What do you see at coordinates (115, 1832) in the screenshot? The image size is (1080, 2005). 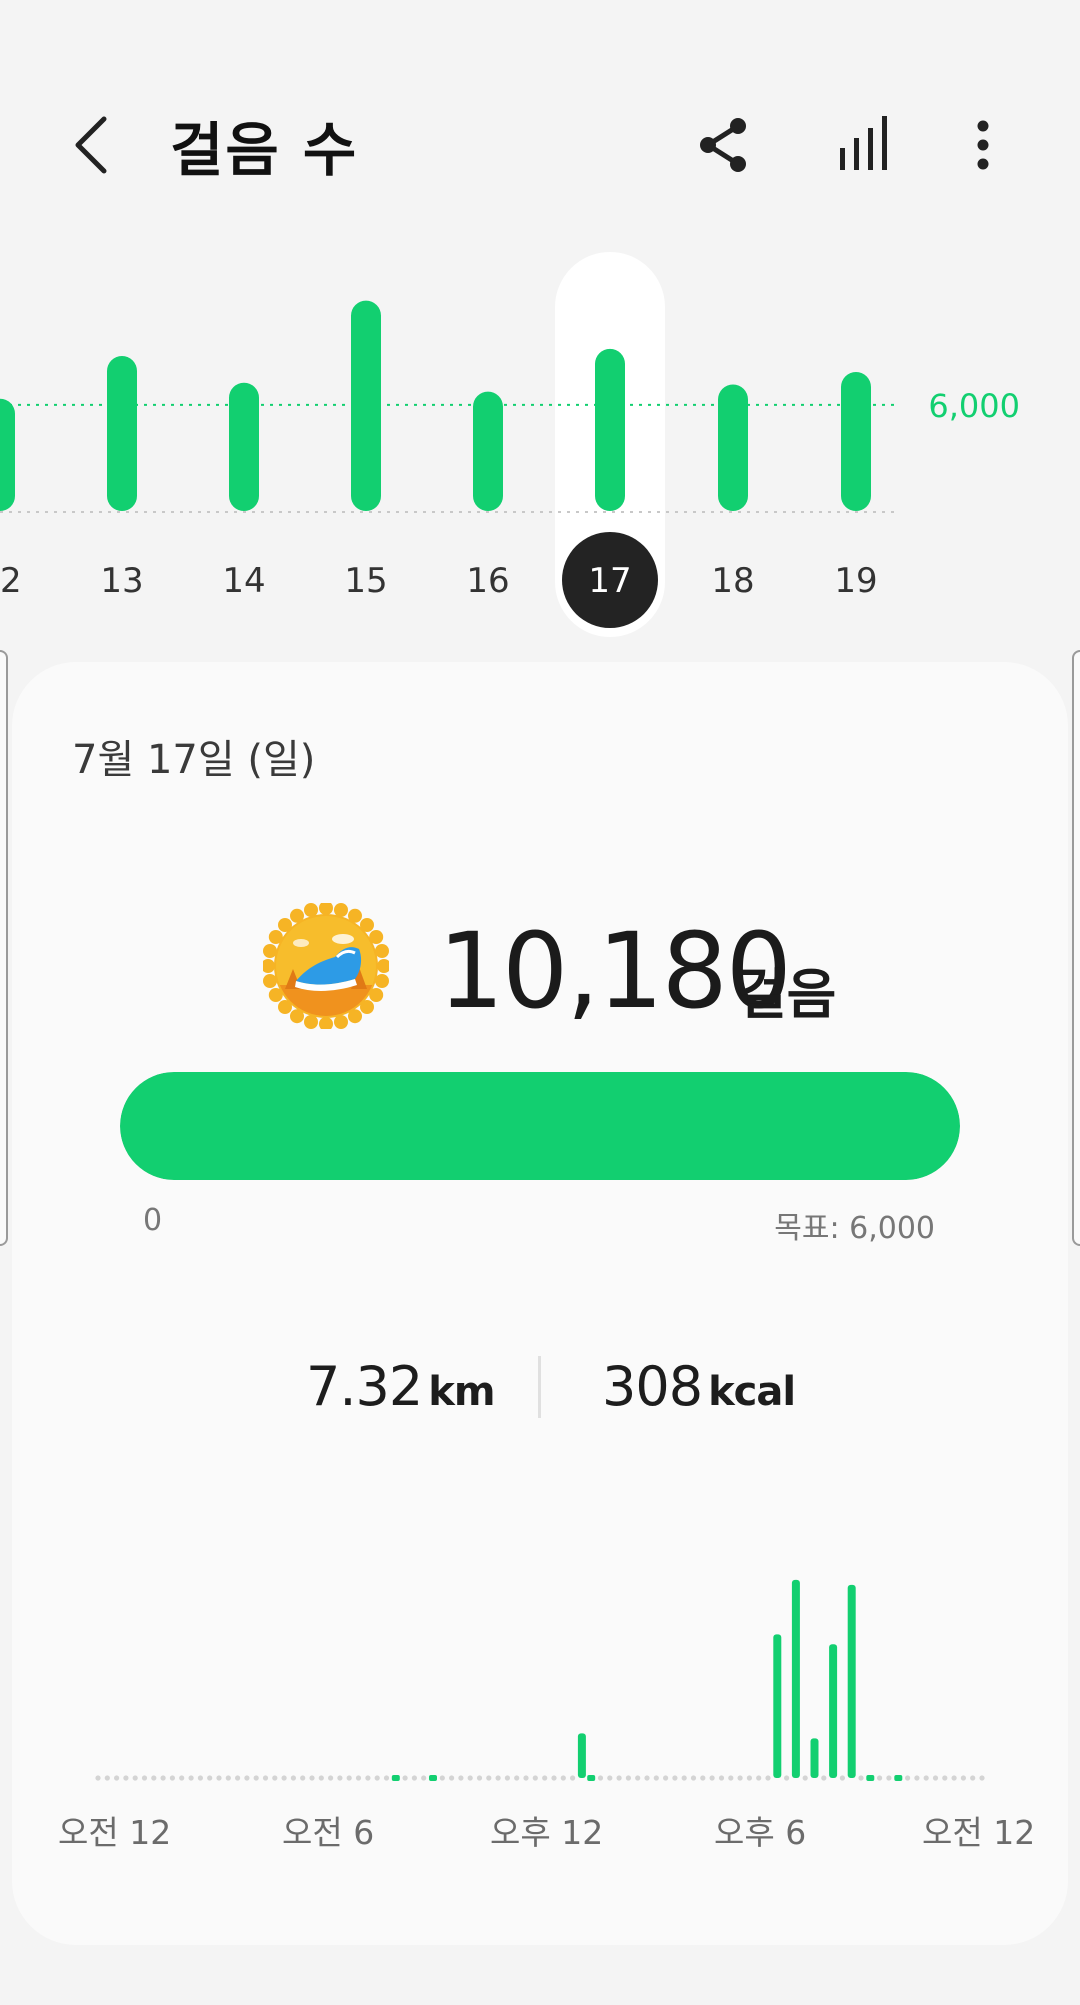 I see `hour-label-0: 오전 12` at bounding box center [115, 1832].